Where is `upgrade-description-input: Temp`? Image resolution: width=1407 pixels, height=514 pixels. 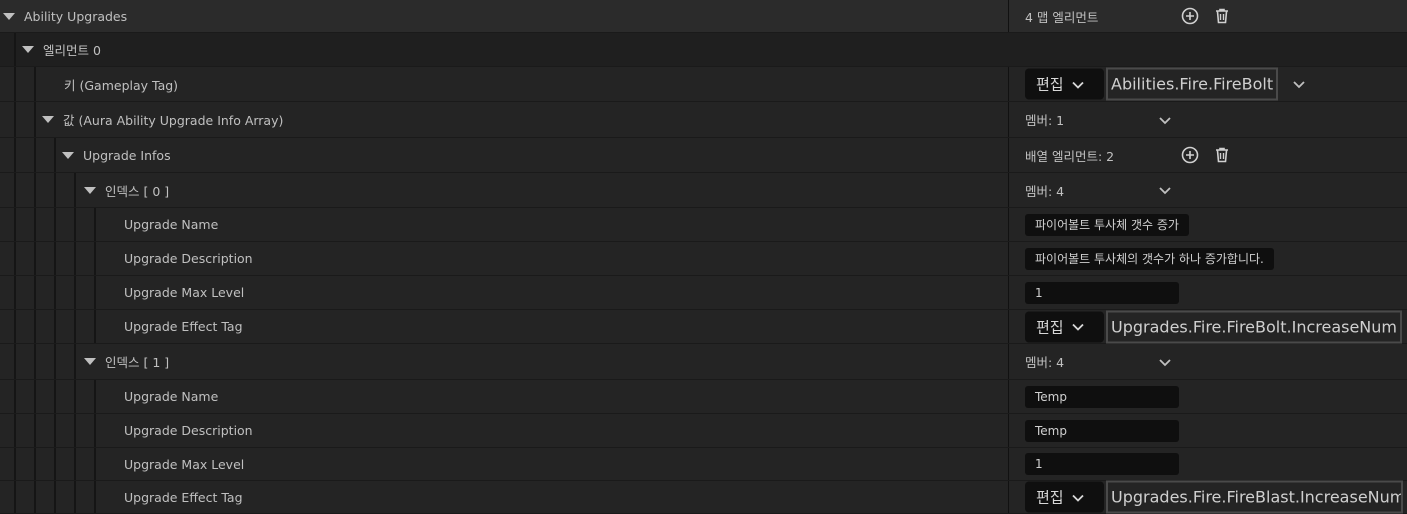 upgrade-description-input: Temp is located at coordinates (1102, 430).